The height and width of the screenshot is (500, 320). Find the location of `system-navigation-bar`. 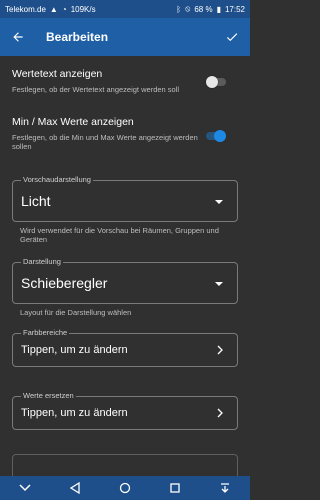

system-navigation-bar is located at coordinates (125, 488).